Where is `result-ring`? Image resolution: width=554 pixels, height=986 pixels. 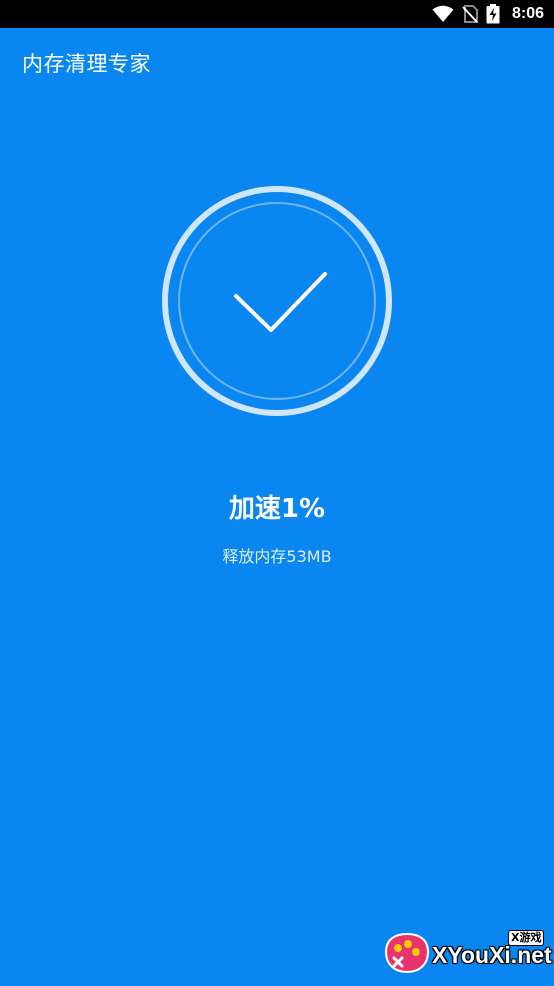 result-ring is located at coordinates (277, 301).